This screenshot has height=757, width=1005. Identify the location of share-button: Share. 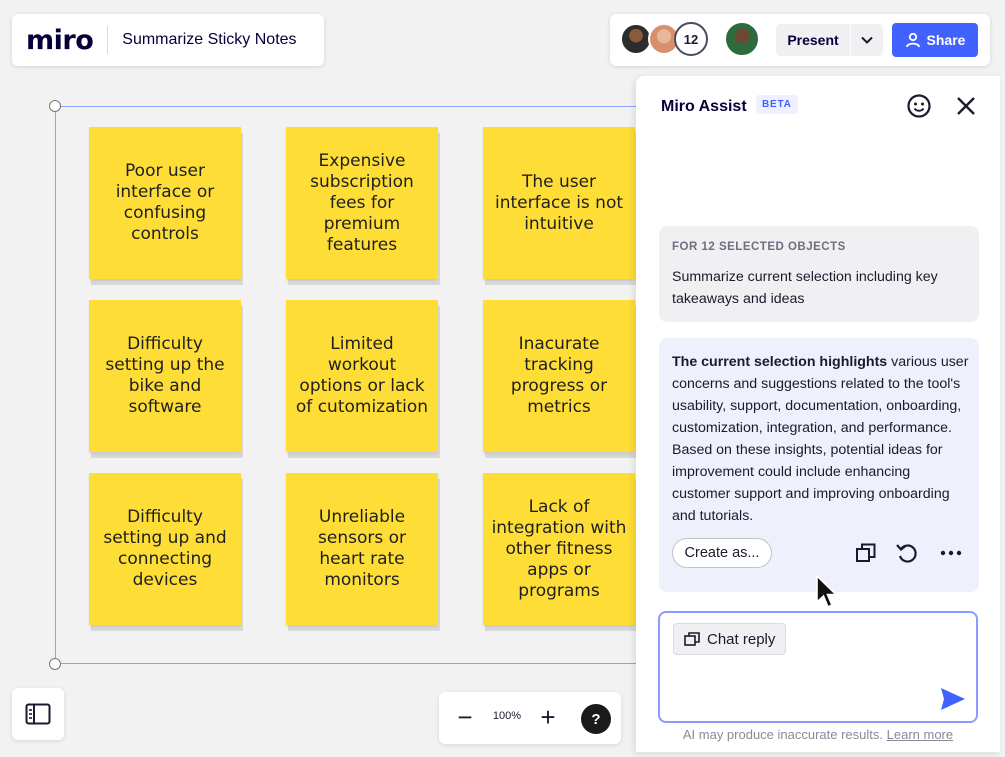
(935, 40).